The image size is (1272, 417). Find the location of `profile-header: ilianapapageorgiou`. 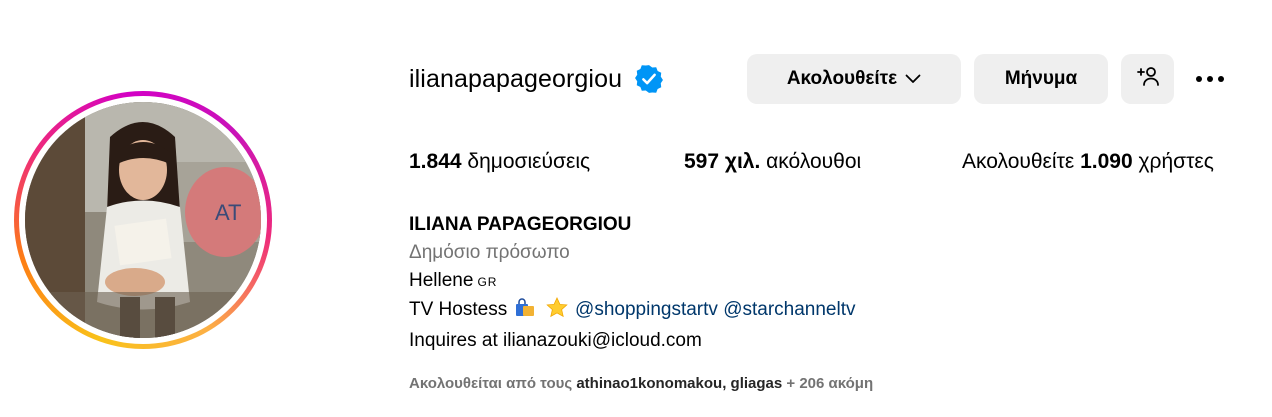

profile-header: ilianapapageorgiou is located at coordinates (536, 79).